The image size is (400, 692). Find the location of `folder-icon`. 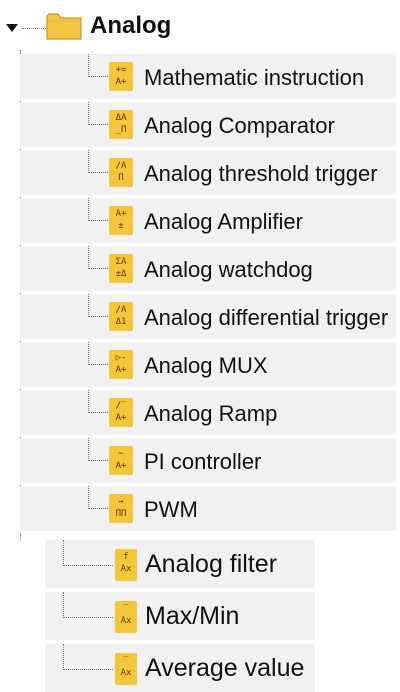

folder-icon is located at coordinates (64, 26).